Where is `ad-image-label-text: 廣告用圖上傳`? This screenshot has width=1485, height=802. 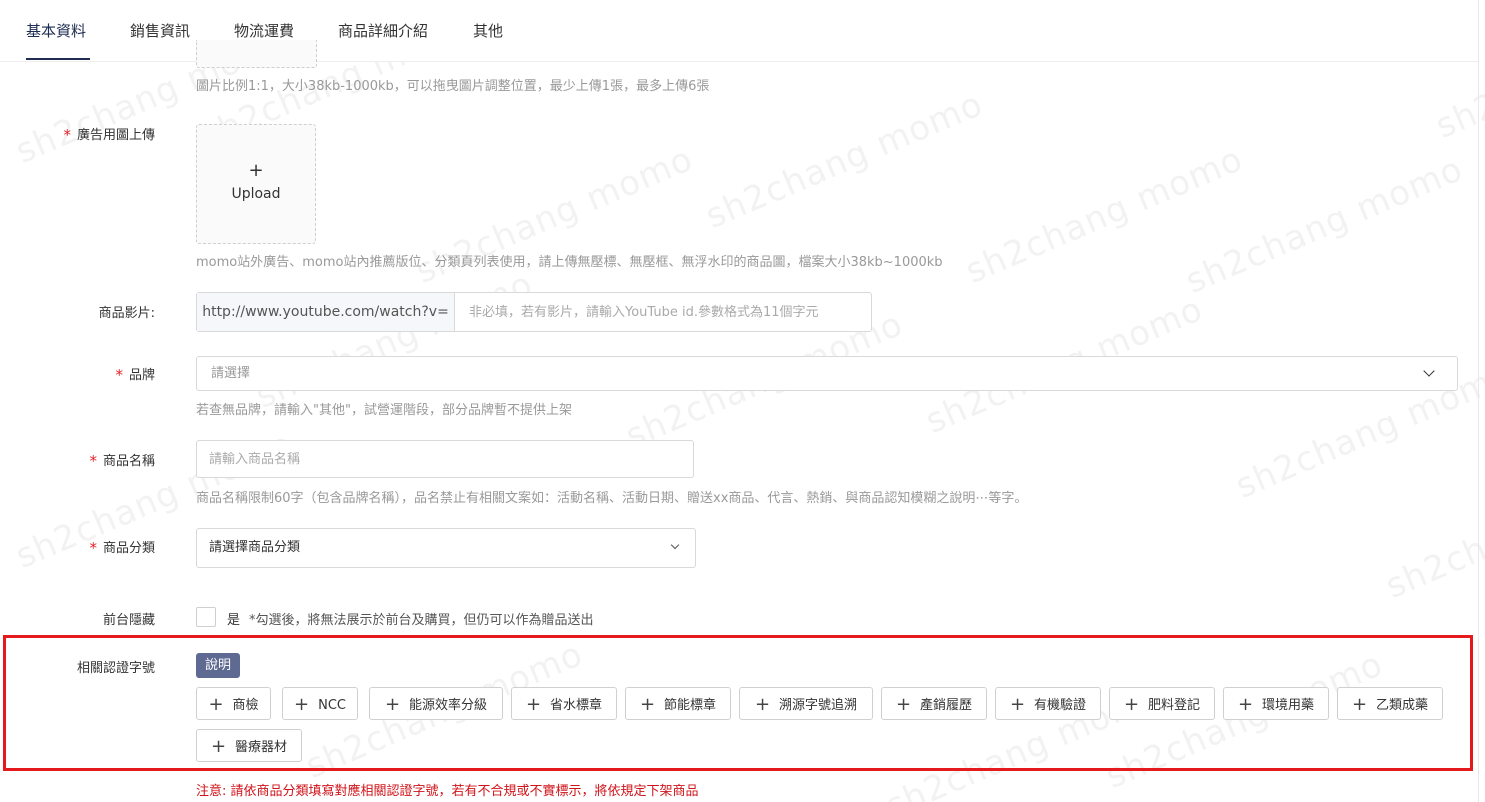
ad-image-label-text: 廣告用圖上傳 is located at coordinates (115, 135).